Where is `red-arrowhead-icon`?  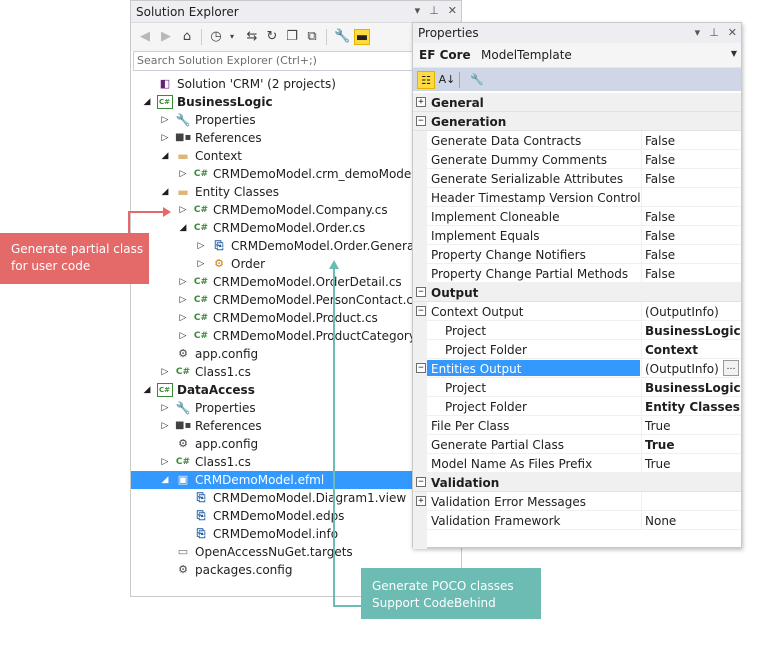 red-arrowhead-icon is located at coordinates (167, 212).